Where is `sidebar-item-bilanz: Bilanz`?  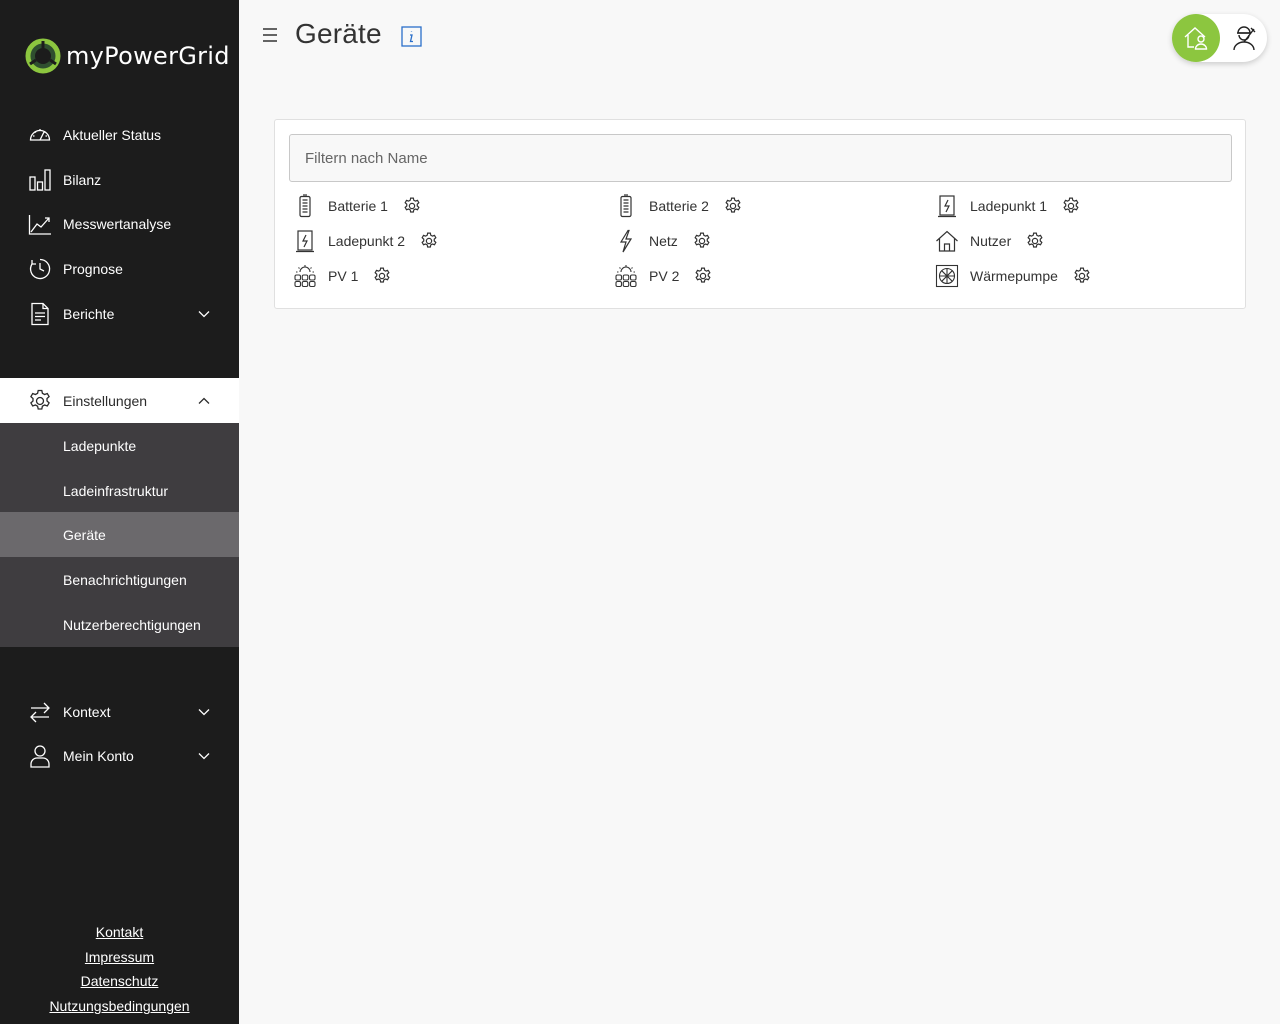 sidebar-item-bilanz: Bilanz is located at coordinates (119, 179).